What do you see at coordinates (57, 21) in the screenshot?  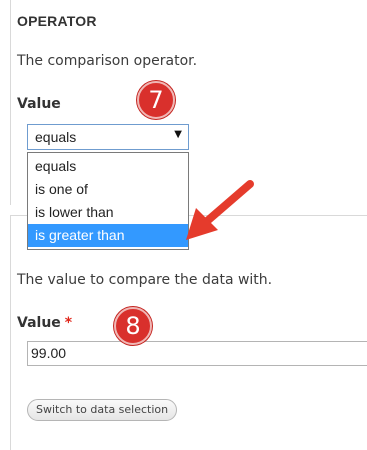 I see `operator-heading: OPERATOR` at bounding box center [57, 21].